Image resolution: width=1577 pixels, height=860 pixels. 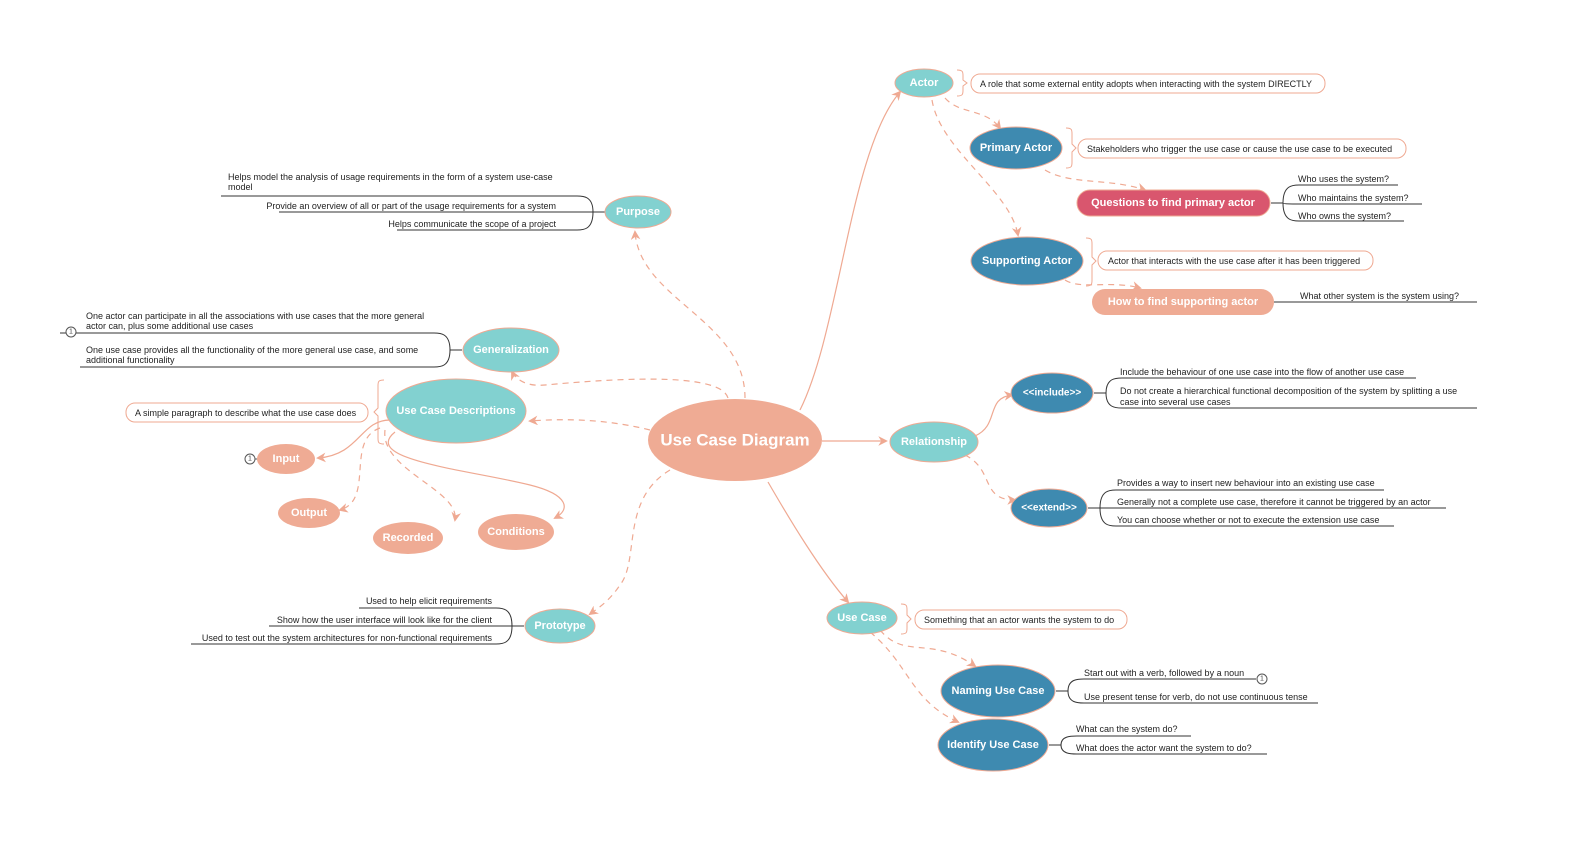 I want to click on leaf-text: Used to help elicit requirements, so click(x=429, y=601).